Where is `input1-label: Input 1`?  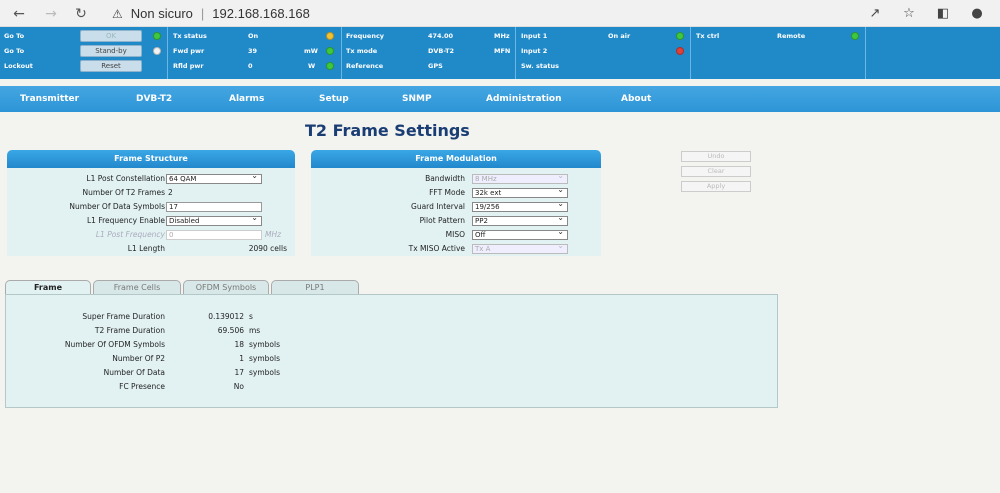
input1-label: Input 1 is located at coordinates (534, 36).